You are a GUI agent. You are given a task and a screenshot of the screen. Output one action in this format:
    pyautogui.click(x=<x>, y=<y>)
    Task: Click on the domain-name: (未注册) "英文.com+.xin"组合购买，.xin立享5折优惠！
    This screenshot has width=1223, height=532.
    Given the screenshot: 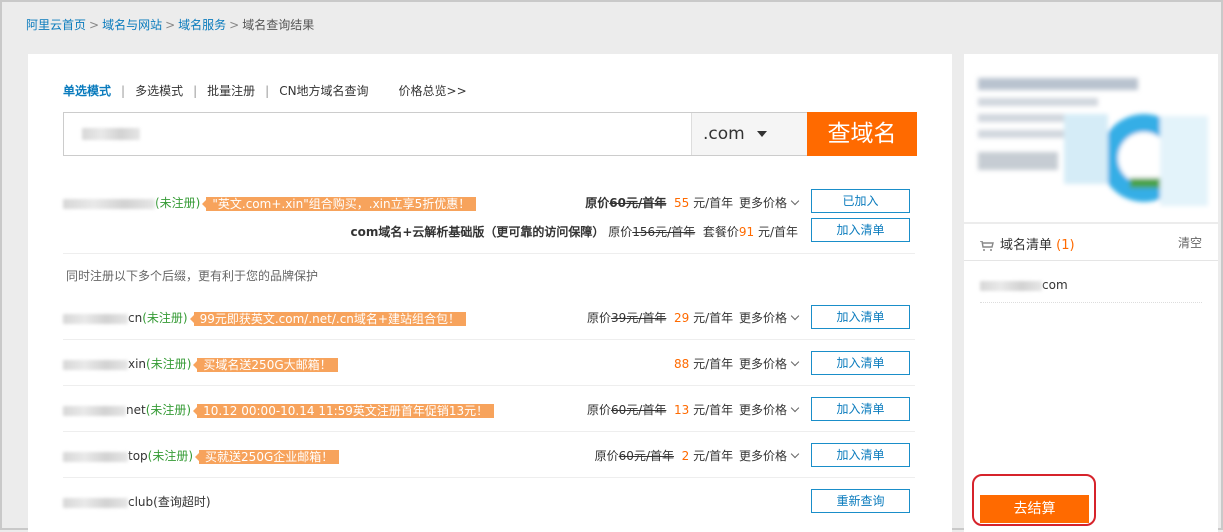 What is the action you would take?
    pyautogui.click(x=270, y=202)
    